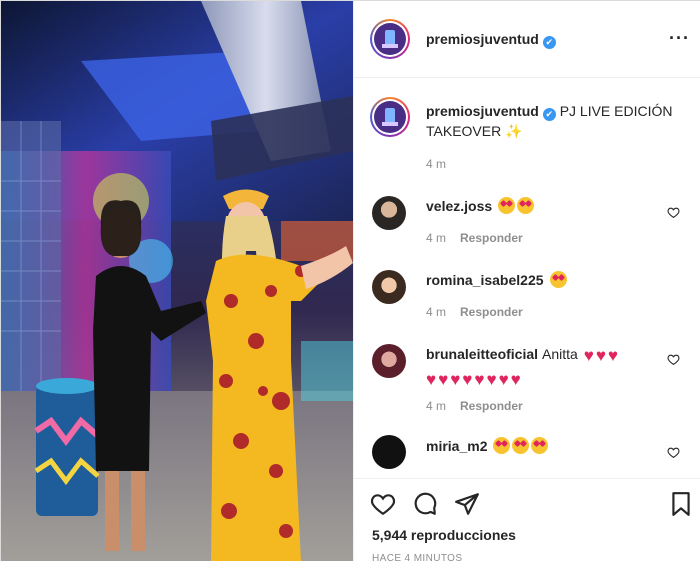 This screenshot has width=700, height=561. I want to click on heart-icon, so click(383, 504).